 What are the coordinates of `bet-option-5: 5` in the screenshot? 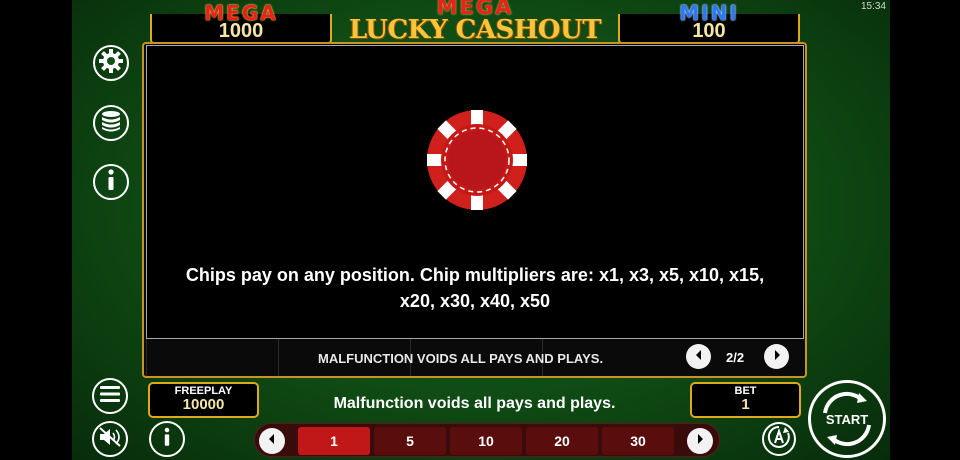 It's located at (410, 441).